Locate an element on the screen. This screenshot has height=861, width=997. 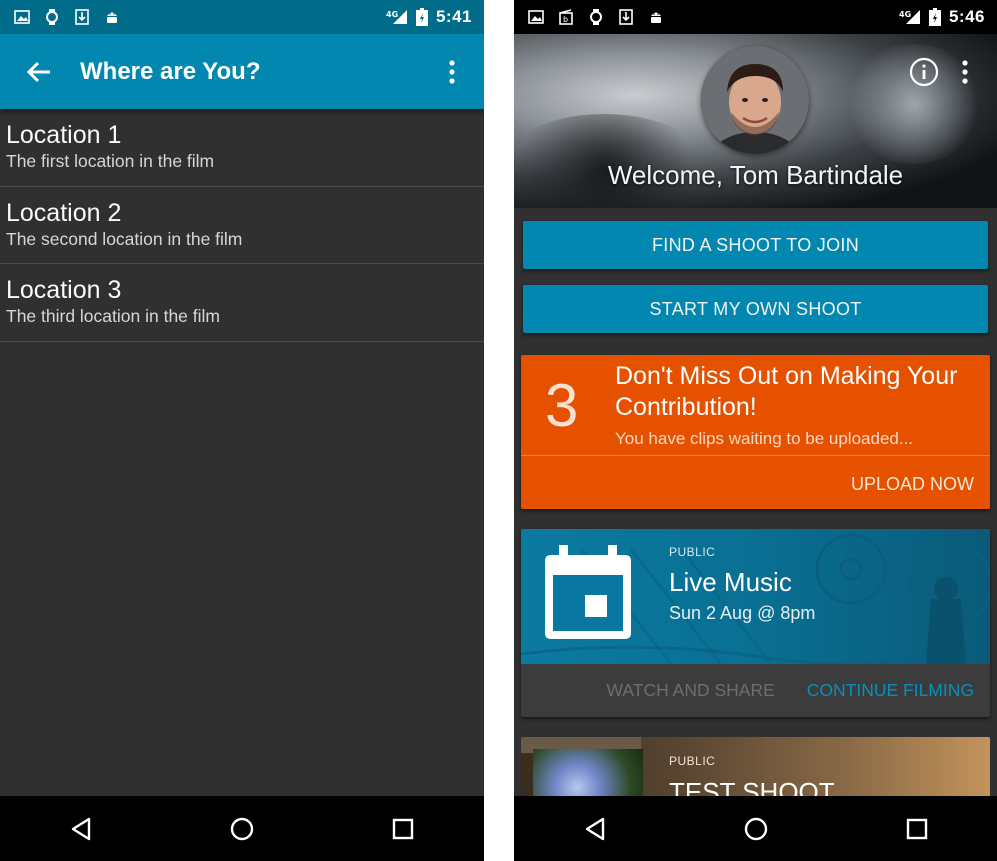
back-arrow-icon is located at coordinates (38, 71).